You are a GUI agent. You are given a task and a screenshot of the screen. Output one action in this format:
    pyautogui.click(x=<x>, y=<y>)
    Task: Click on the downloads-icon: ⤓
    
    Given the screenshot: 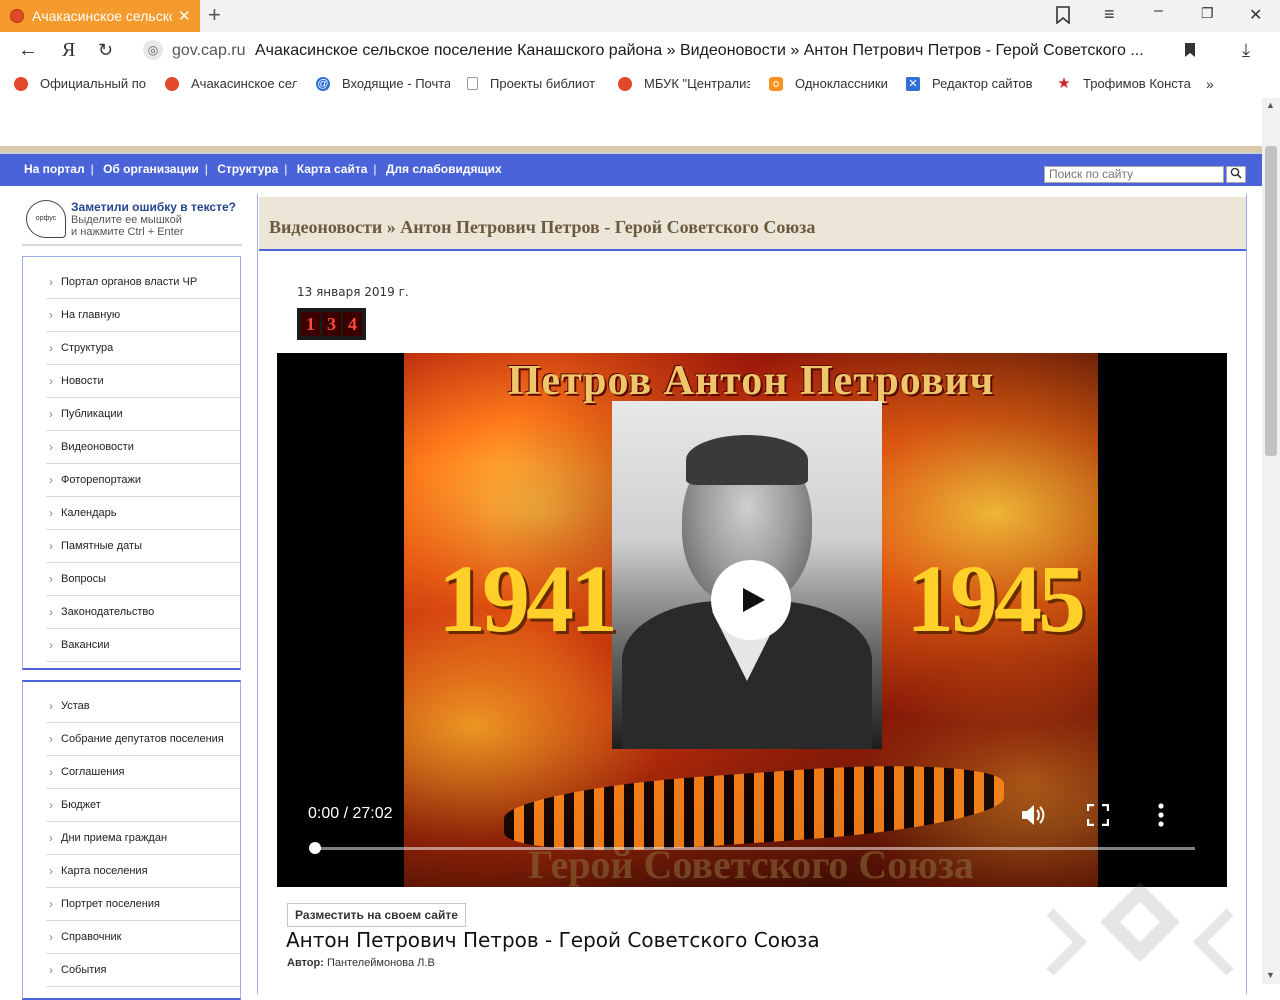 What is the action you would take?
    pyautogui.click(x=1246, y=50)
    